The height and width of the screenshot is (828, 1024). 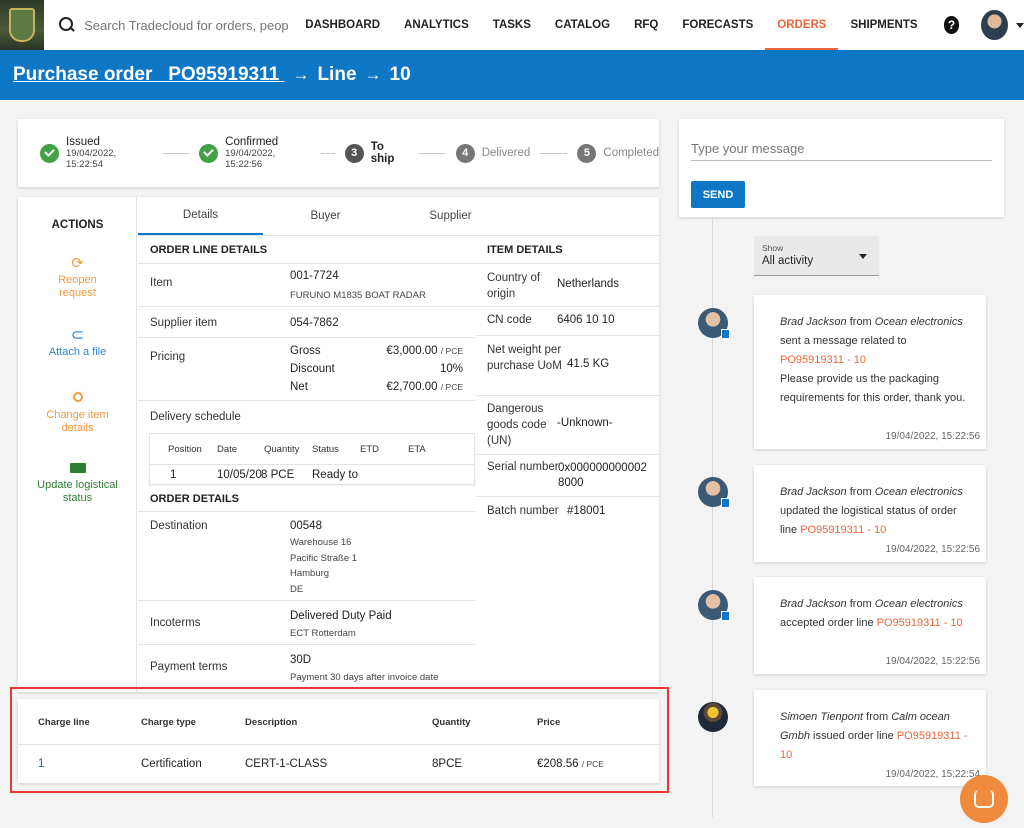 What do you see at coordinates (424, 387) in the screenshot?
I see `net-value: €2,700.00 / PCE` at bounding box center [424, 387].